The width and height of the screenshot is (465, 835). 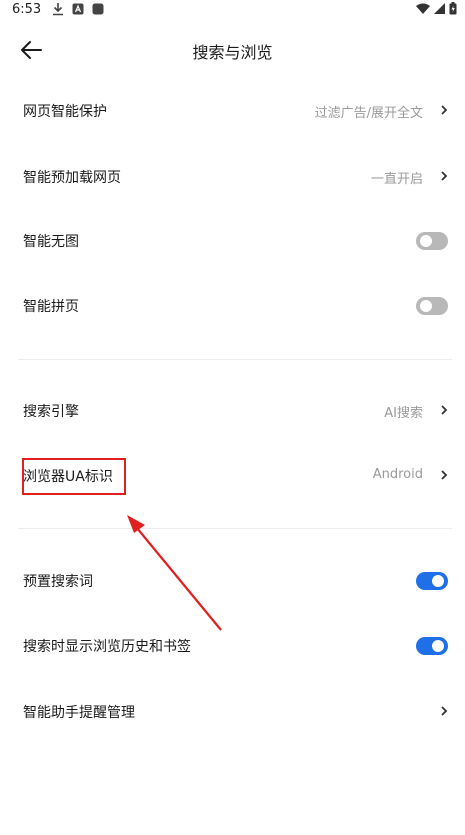 I want to click on row-value: 一直开启, so click(x=396, y=179).